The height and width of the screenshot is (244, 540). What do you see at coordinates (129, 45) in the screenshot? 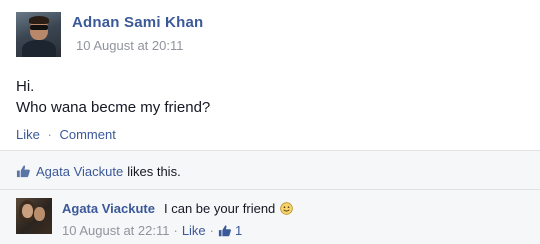
I see `post-timestamp: 10 August at 20:11` at bounding box center [129, 45].